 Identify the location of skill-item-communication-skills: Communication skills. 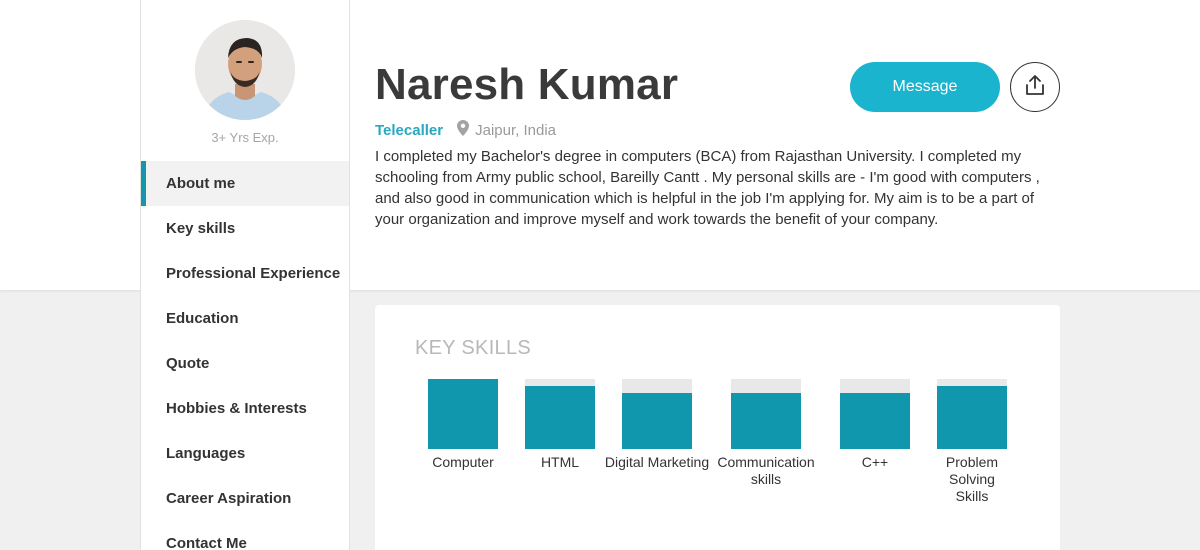
(766, 433).